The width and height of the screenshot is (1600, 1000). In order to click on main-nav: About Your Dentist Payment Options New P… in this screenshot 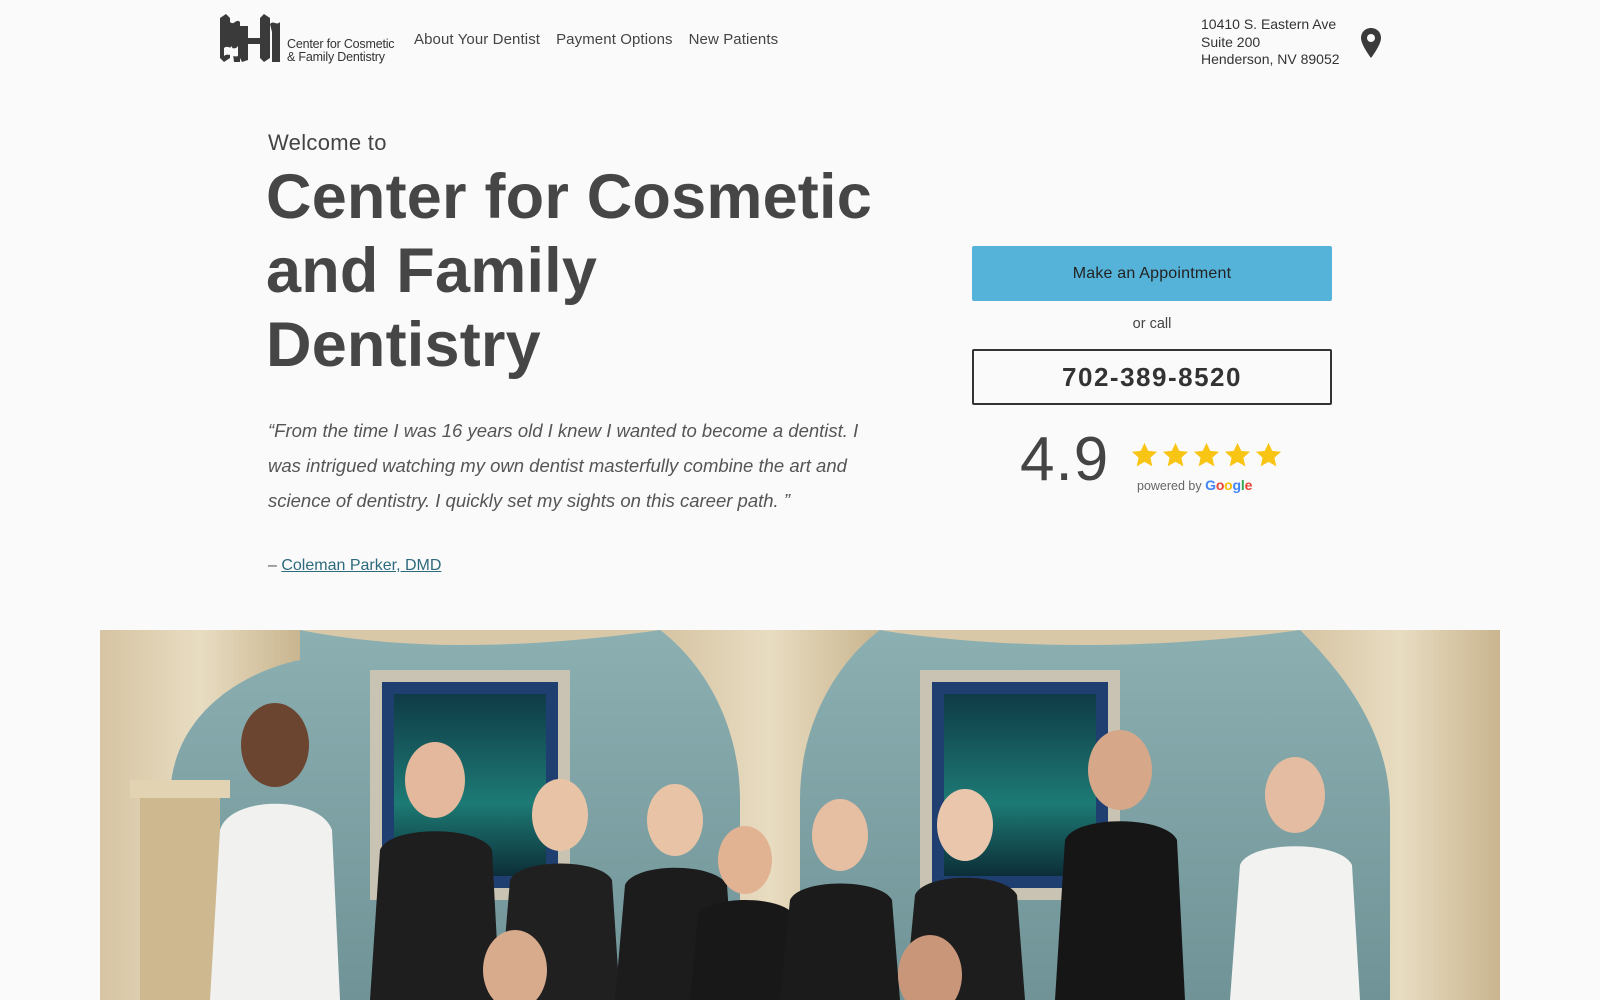, I will do `click(596, 39)`.